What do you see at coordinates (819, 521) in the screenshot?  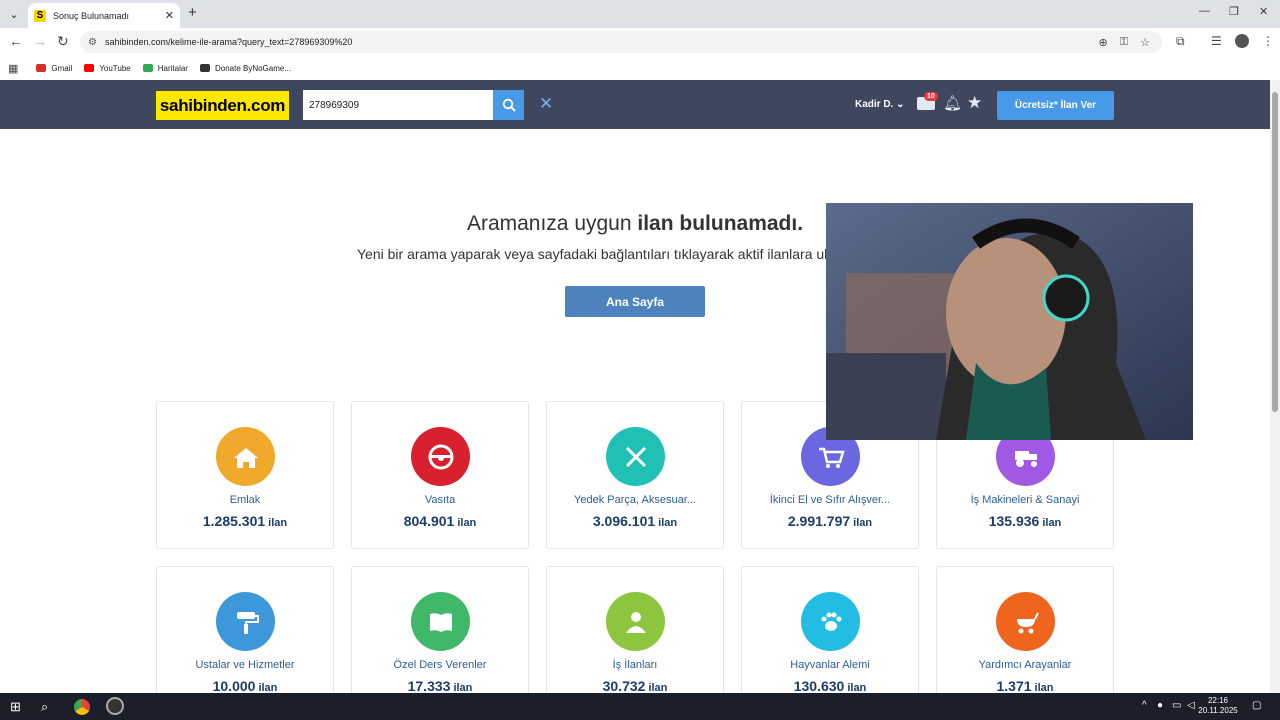 I see `category-count-value: 2.991.797` at bounding box center [819, 521].